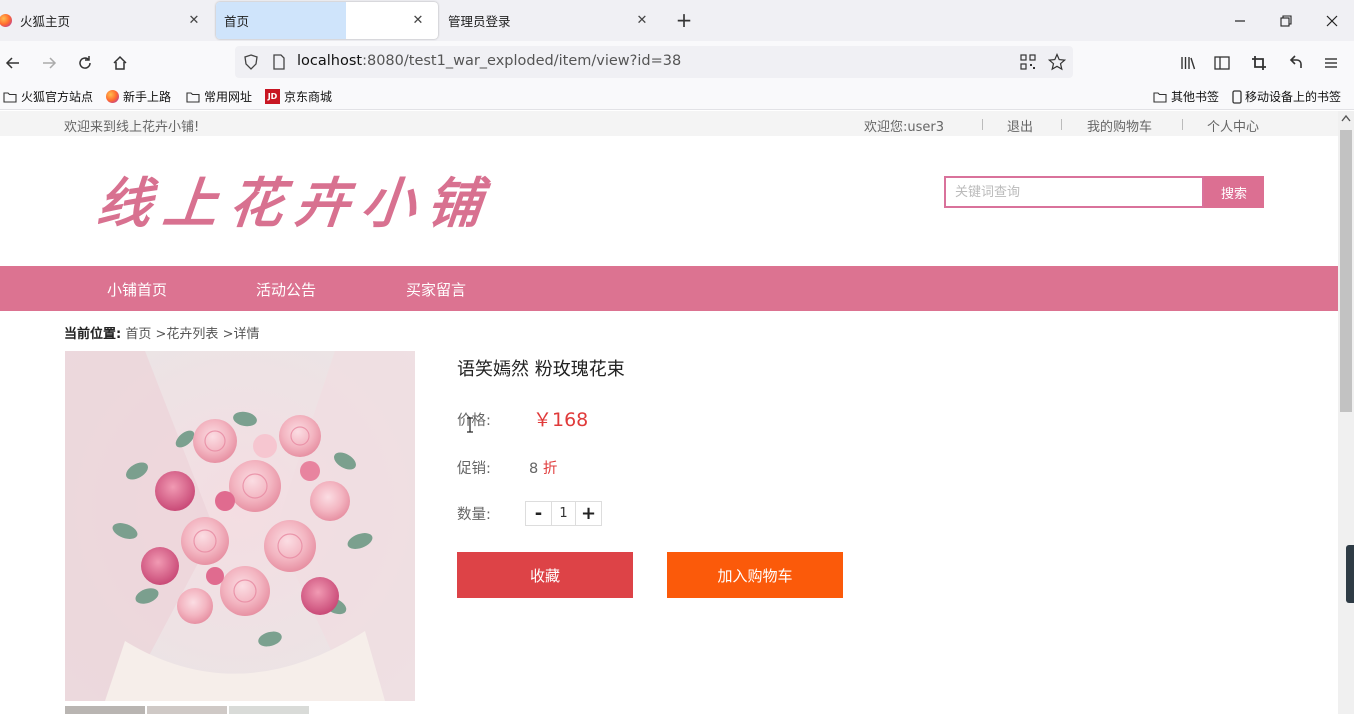 Image resolution: width=1354 pixels, height=714 pixels. I want to click on product-name: 语笑嫣然 粉玫瑰花束, so click(541, 369).